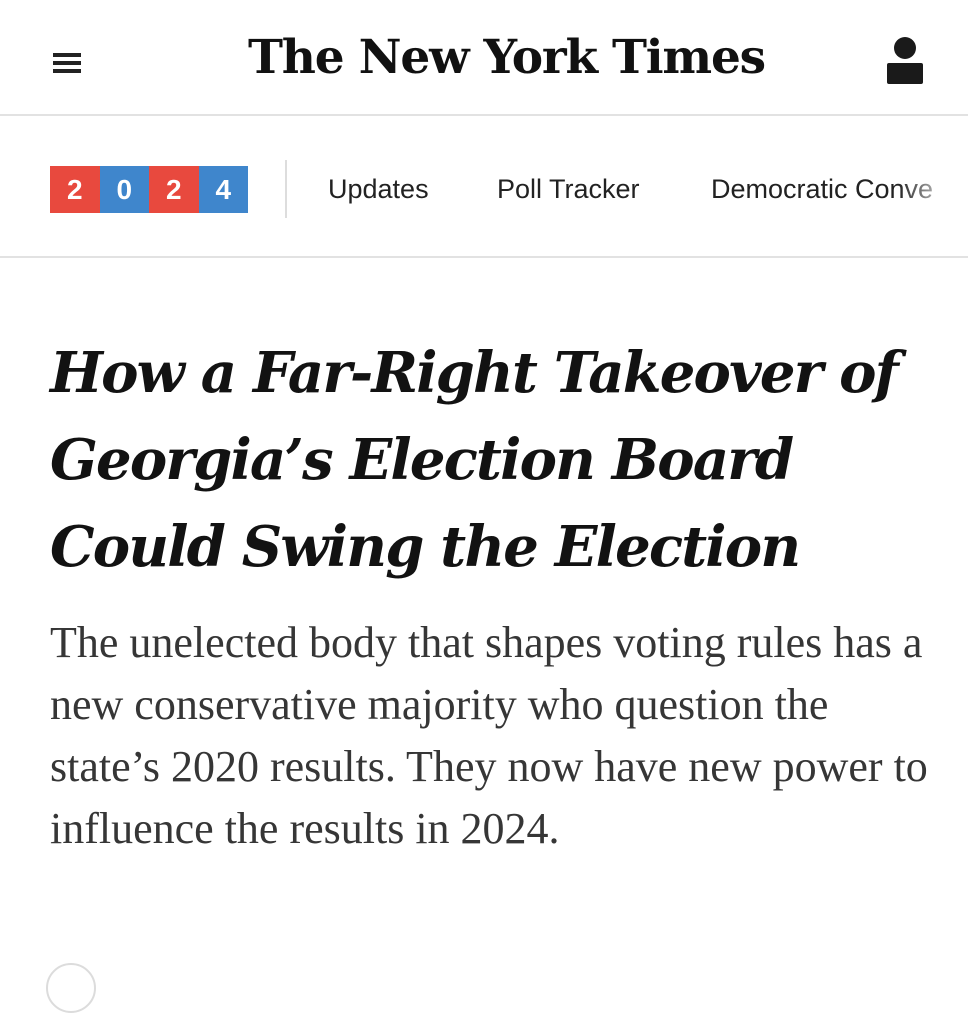  Describe the element at coordinates (124, 189) in the screenshot. I see `year-digit: 0` at that location.